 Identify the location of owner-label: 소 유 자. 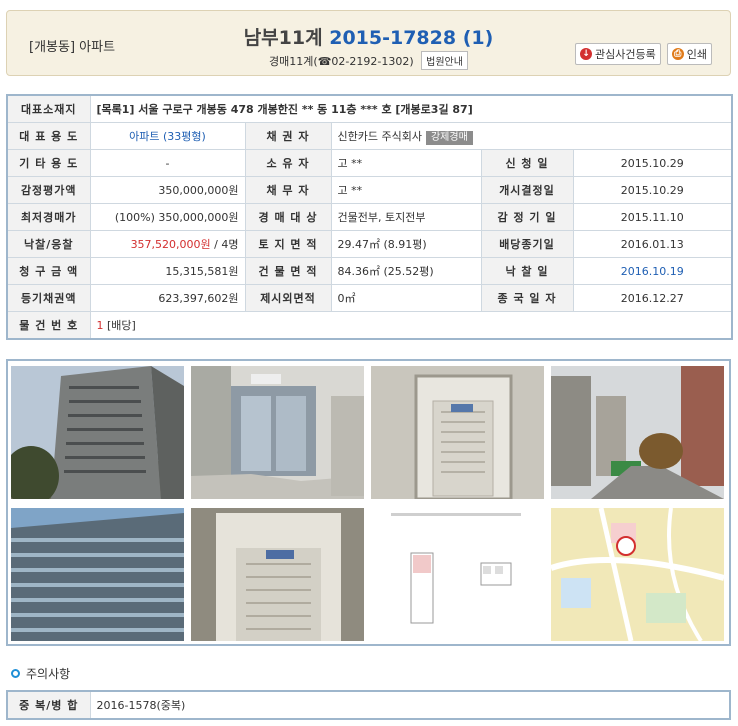
(288, 163).